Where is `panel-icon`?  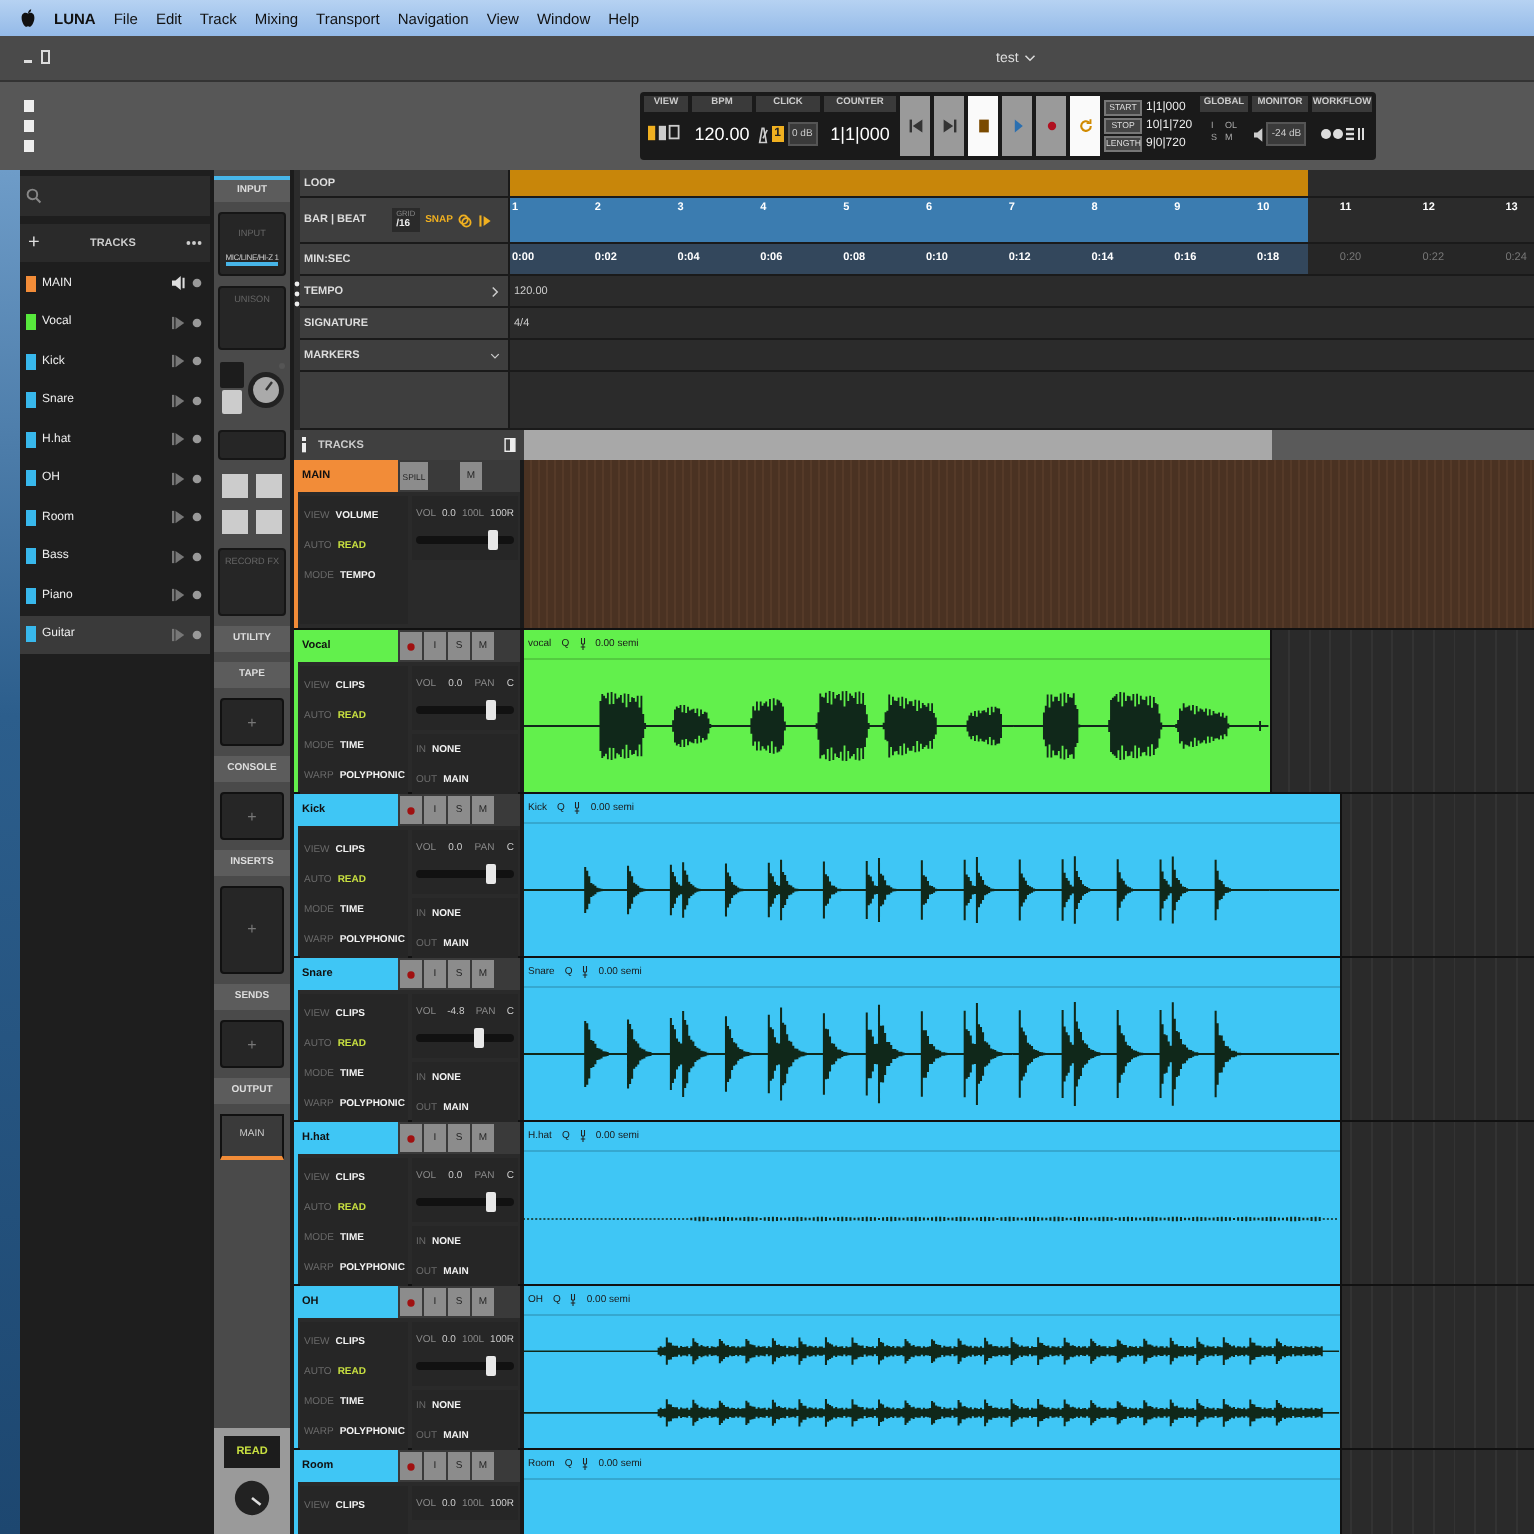 panel-icon is located at coordinates (510, 445).